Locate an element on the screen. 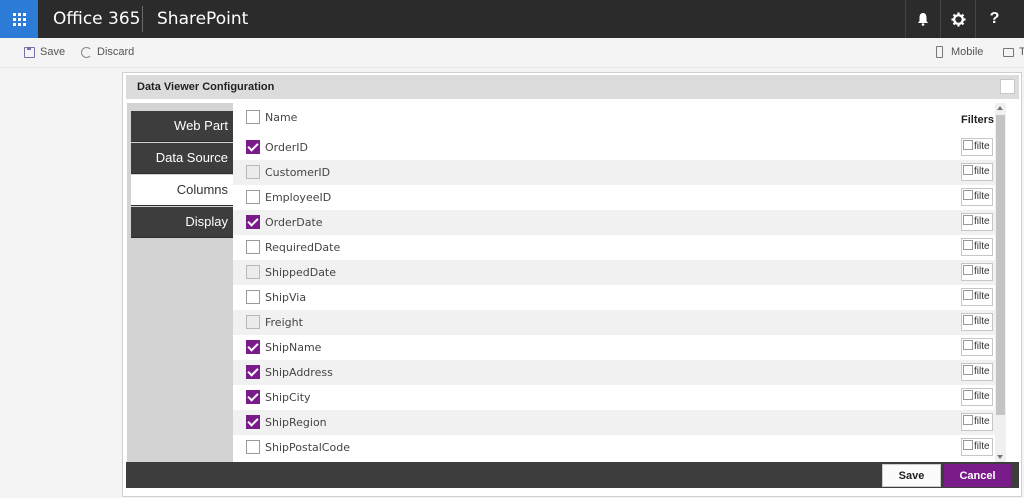 The height and width of the screenshot is (498, 1024). column-row: ShipVia filte is located at coordinates (615, 297).